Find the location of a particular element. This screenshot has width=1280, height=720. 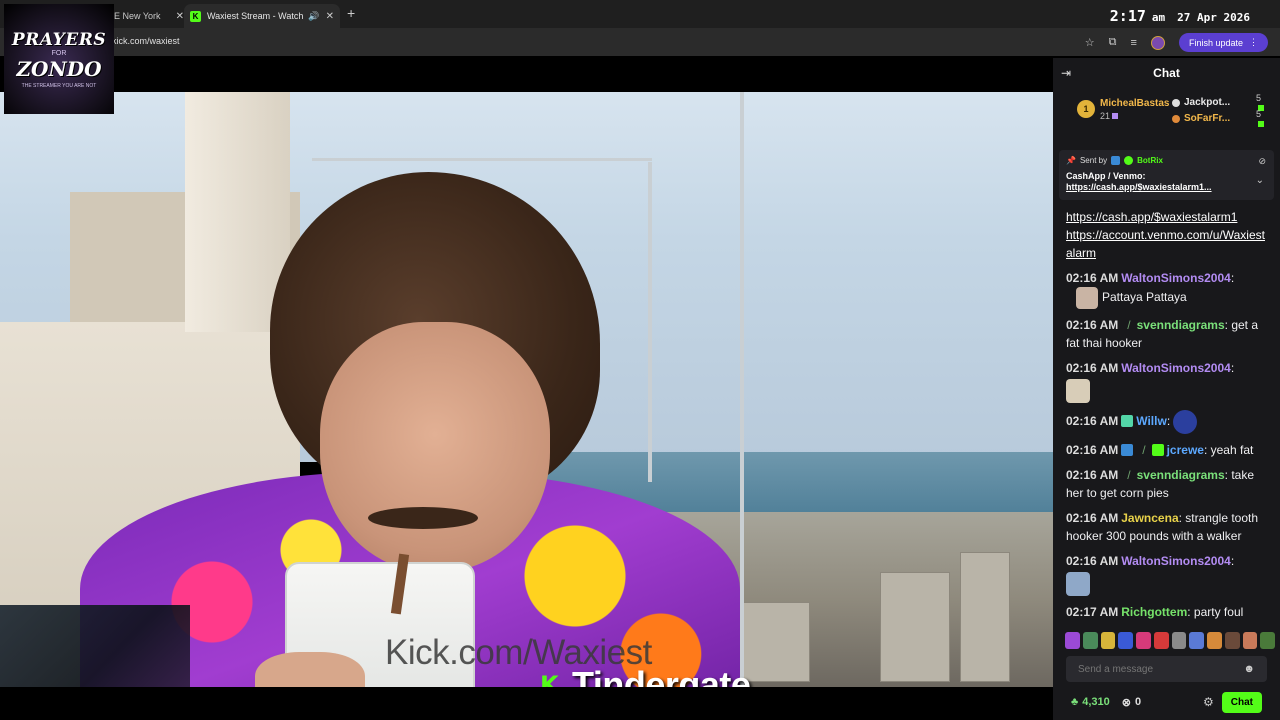

media-controls-icon: ≡ is located at coordinates (1134, 43).